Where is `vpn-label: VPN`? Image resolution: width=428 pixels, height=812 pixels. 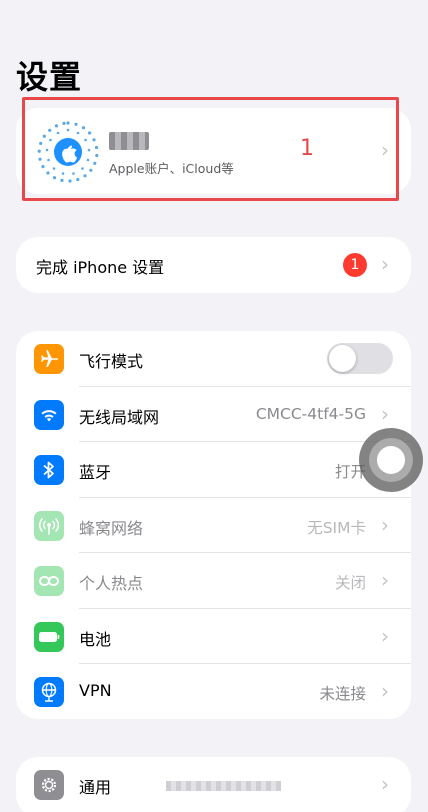
vpn-label: VPN is located at coordinates (95, 690).